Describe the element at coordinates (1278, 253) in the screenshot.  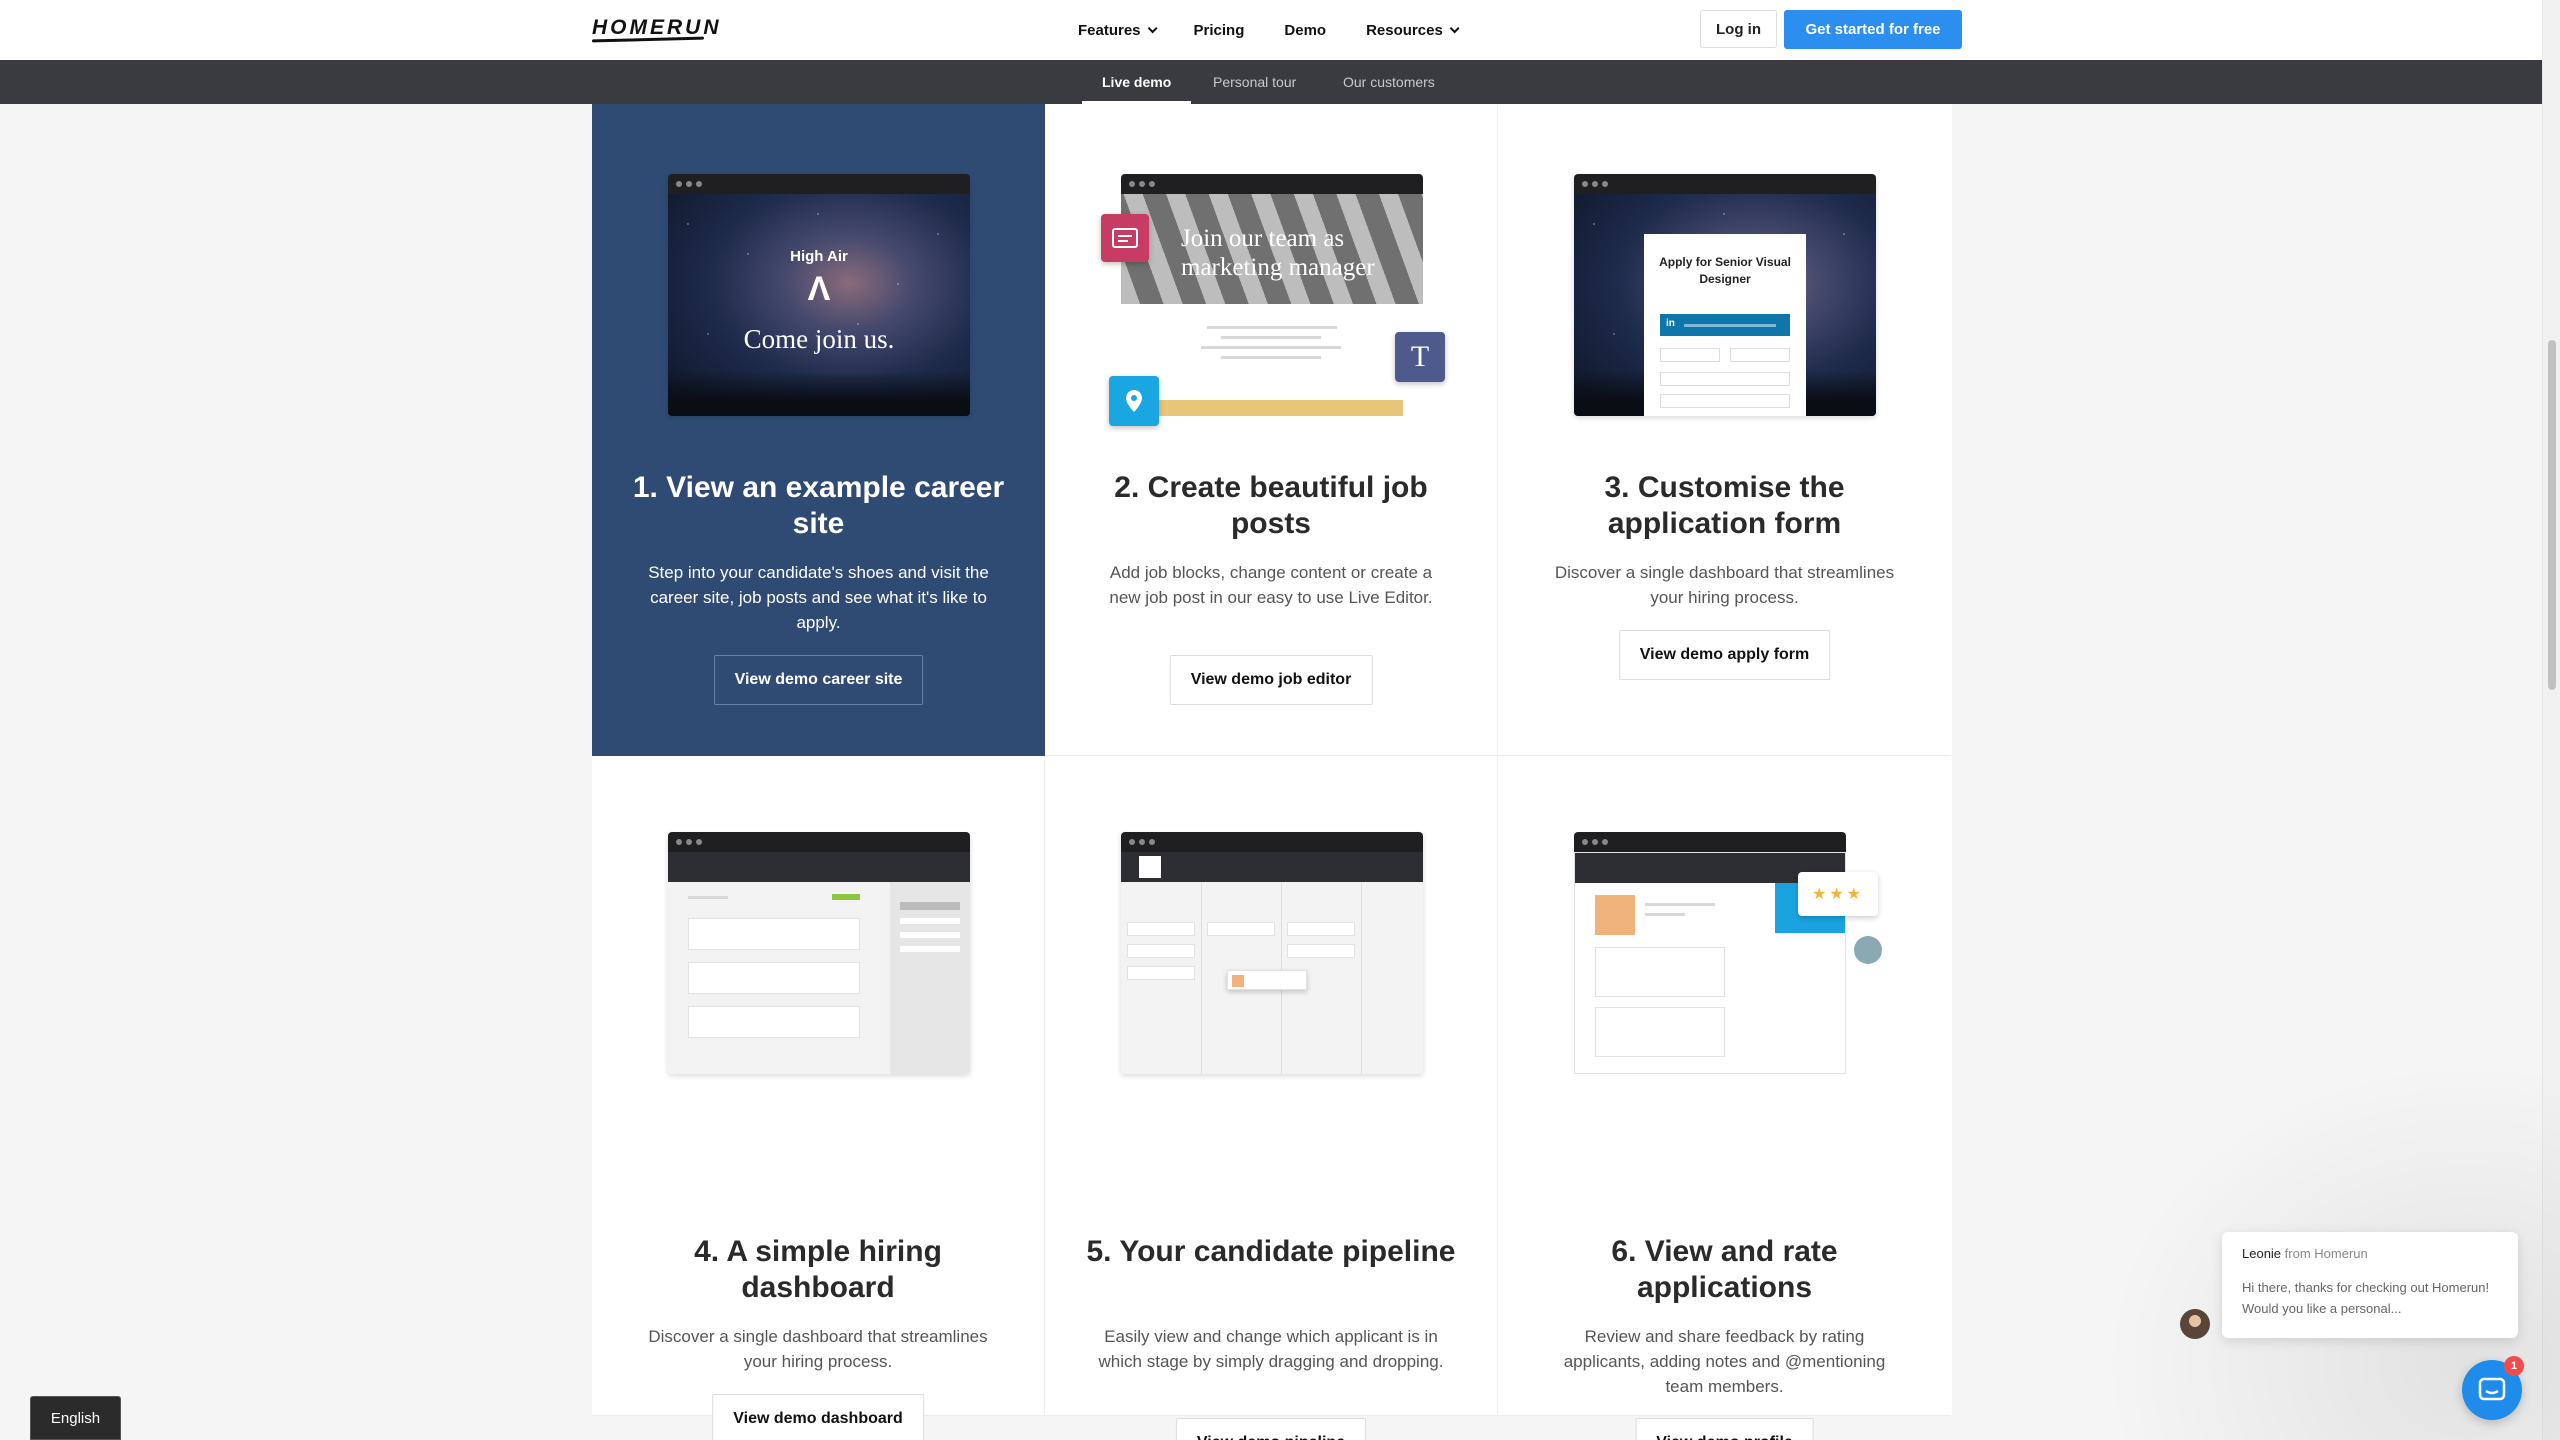
I see `job-post-headline: Join our team as marketing manager` at that location.